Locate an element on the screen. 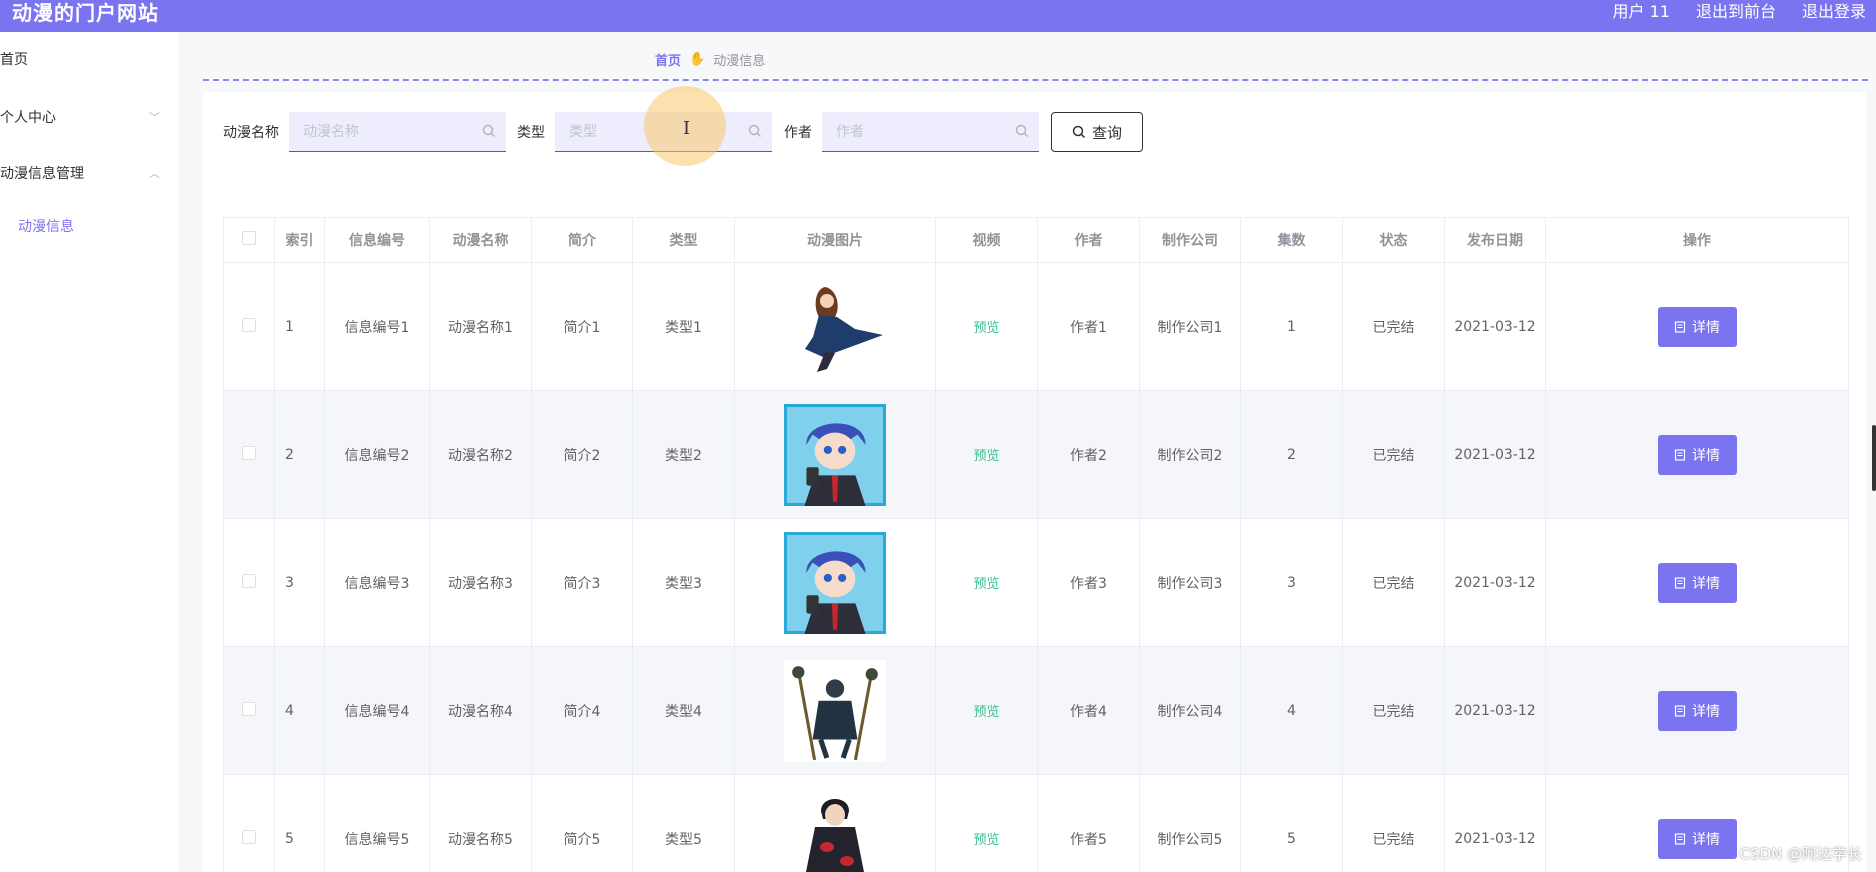  type-cell: 类型3 is located at coordinates (683, 582).